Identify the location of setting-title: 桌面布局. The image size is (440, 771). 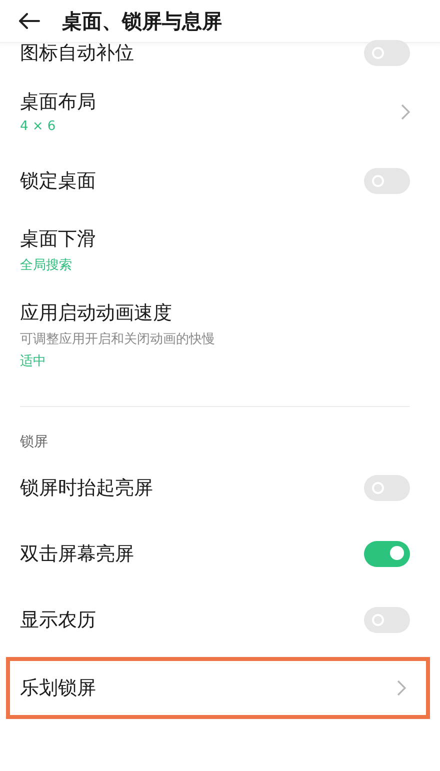
(58, 102).